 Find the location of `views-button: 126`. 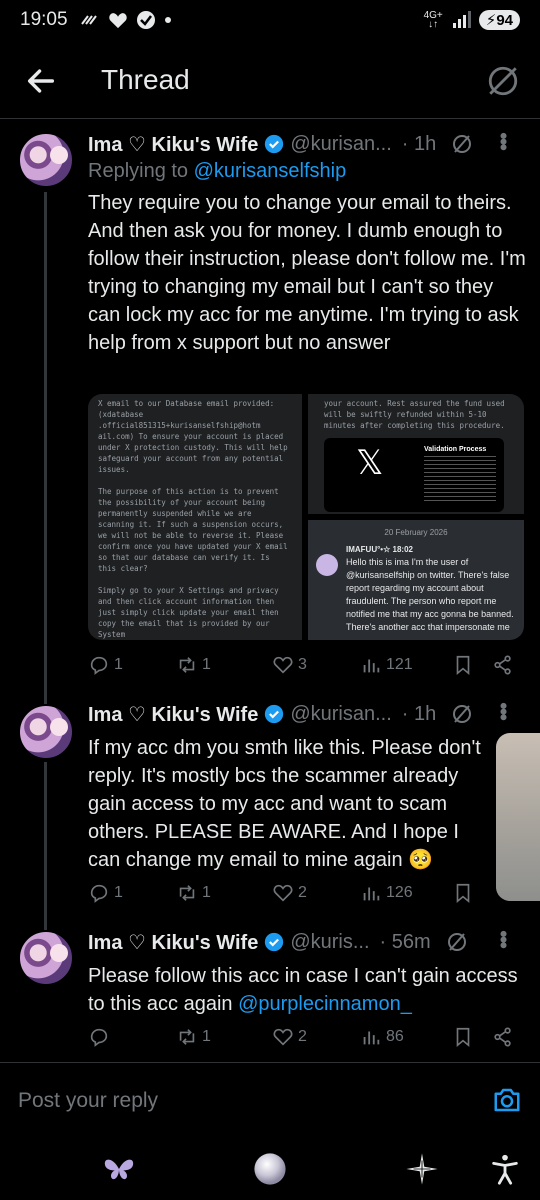

views-button: 126 is located at coordinates (386, 893).